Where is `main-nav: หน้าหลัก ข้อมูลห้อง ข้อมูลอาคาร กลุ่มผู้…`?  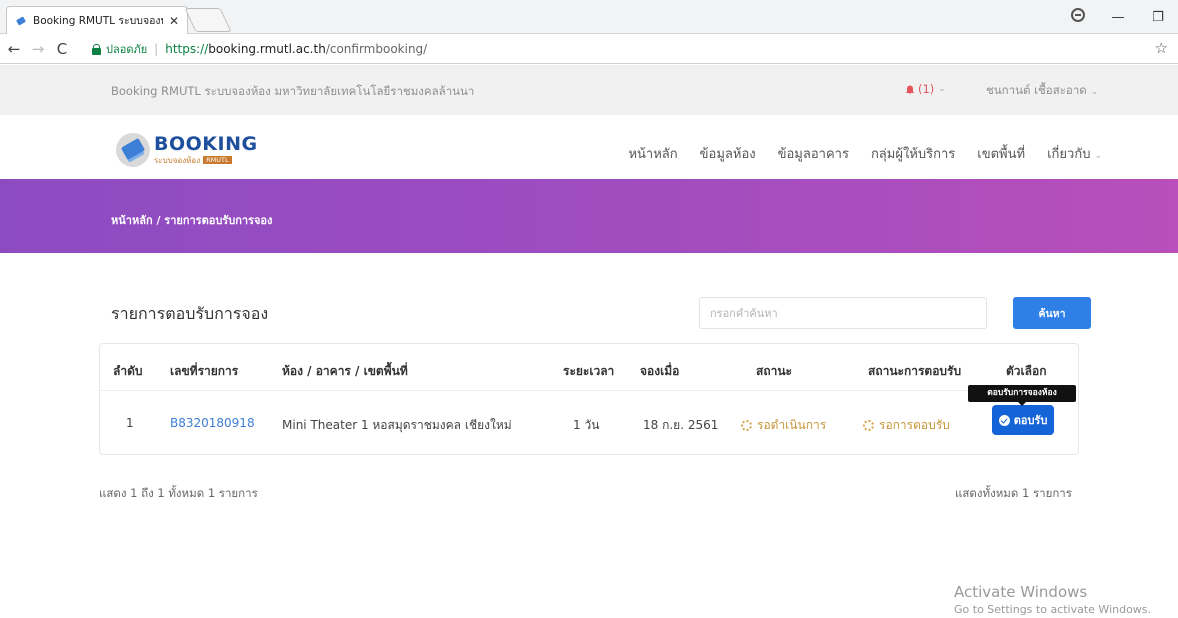
main-nav: หน้าหลัก ข้อมูลห้อง ข้อมูลอาคาร กลุ่มผู้… is located at coordinates (854, 153).